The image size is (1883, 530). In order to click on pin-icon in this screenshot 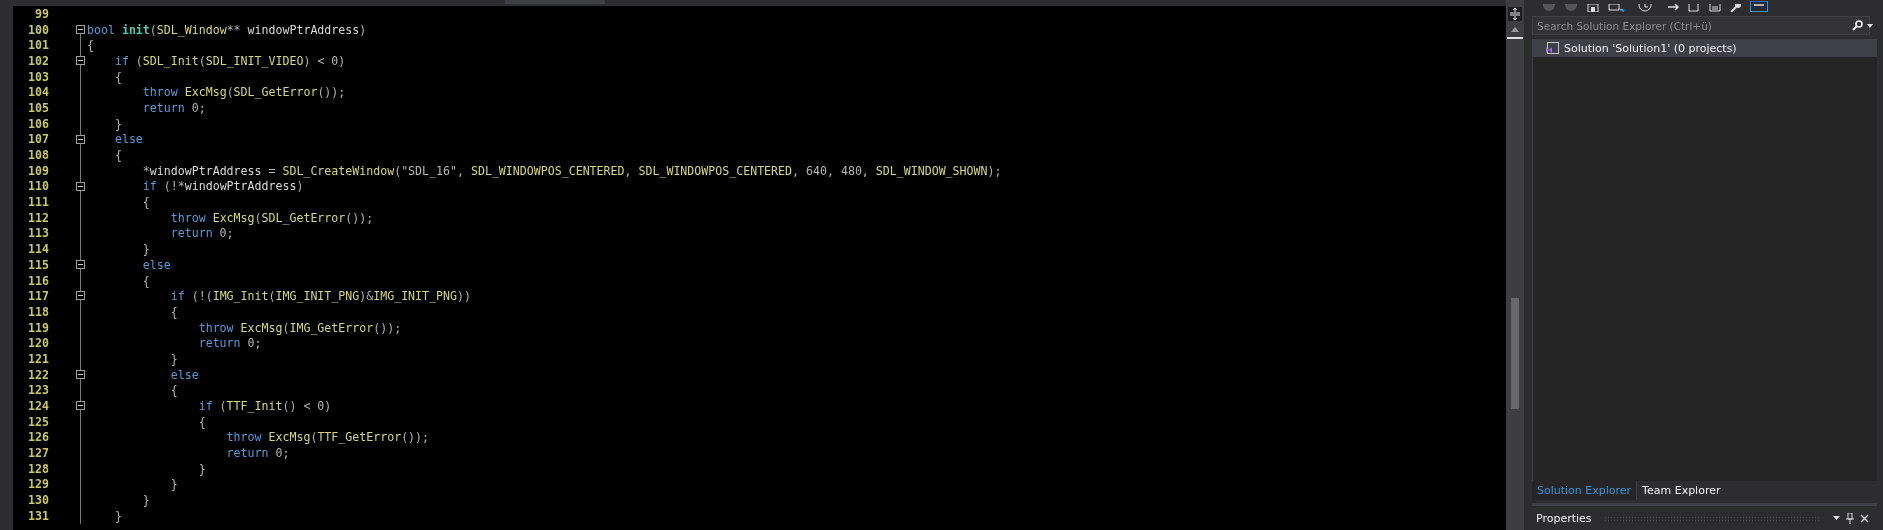, I will do `click(1850, 518)`.